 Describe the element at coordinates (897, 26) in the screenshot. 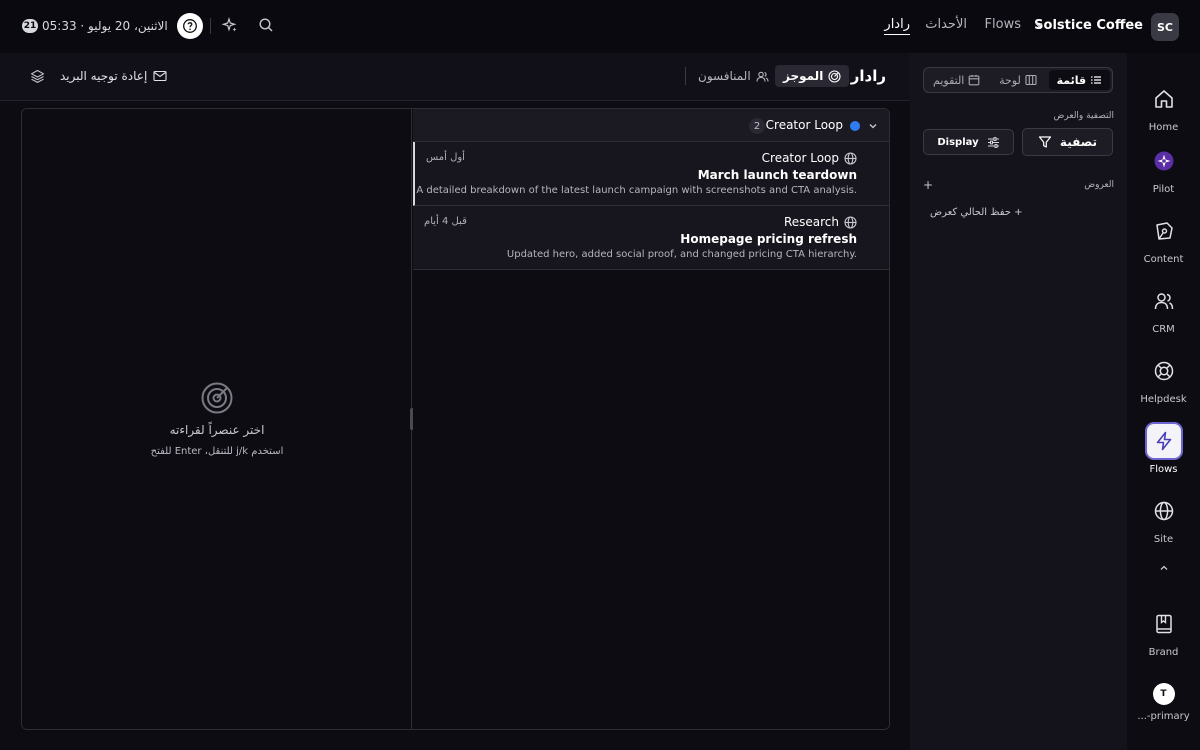

I see `nav-radar: رادار` at that location.